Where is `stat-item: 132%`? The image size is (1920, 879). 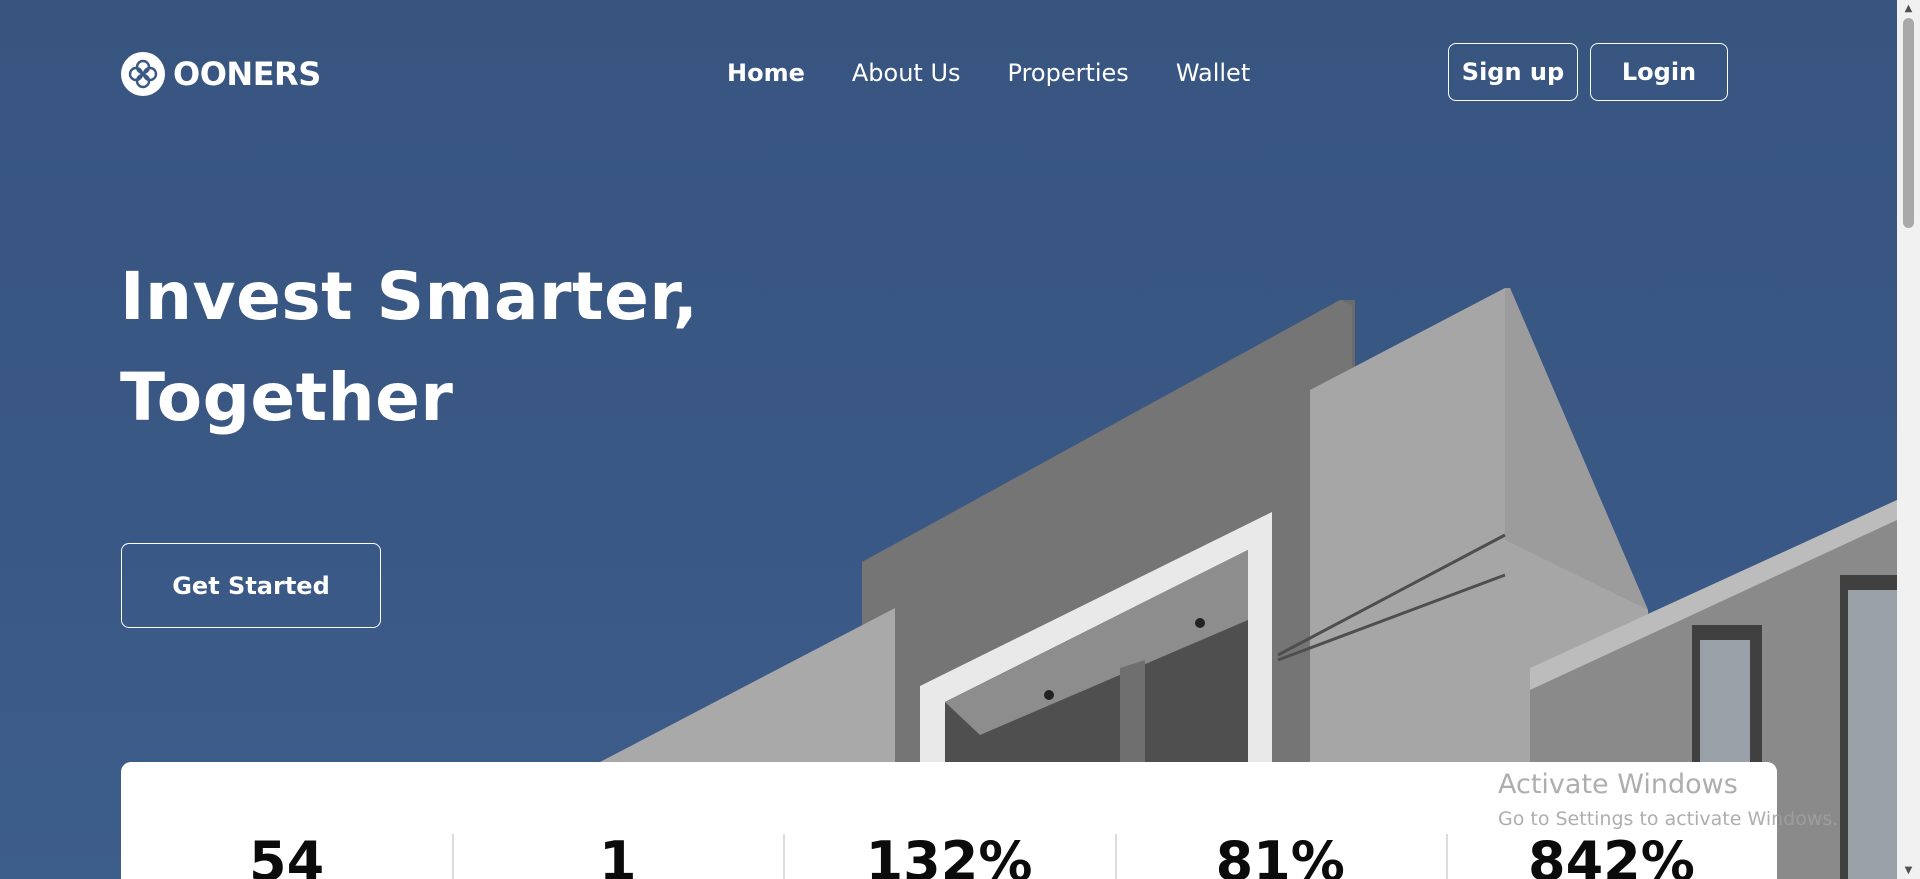
stat-item: 132% is located at coordinates (948, 820).